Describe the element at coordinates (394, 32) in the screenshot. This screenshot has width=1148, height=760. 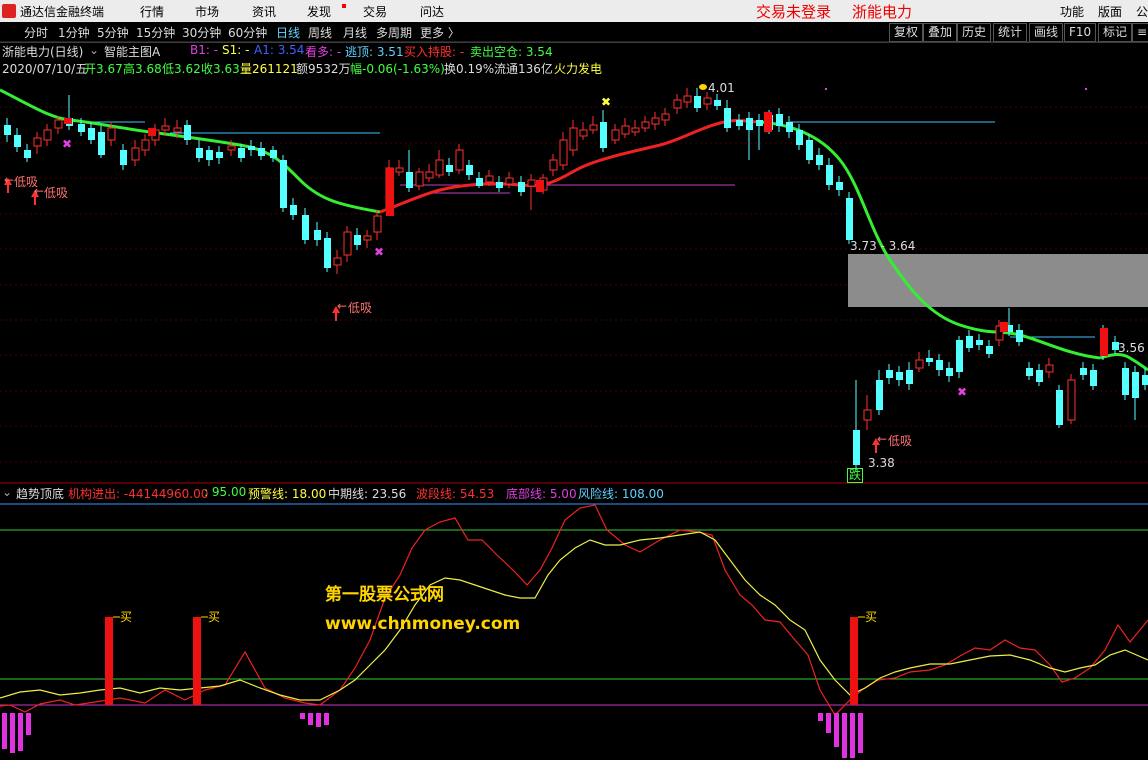
I see `period-multi: 多周期` at that location.